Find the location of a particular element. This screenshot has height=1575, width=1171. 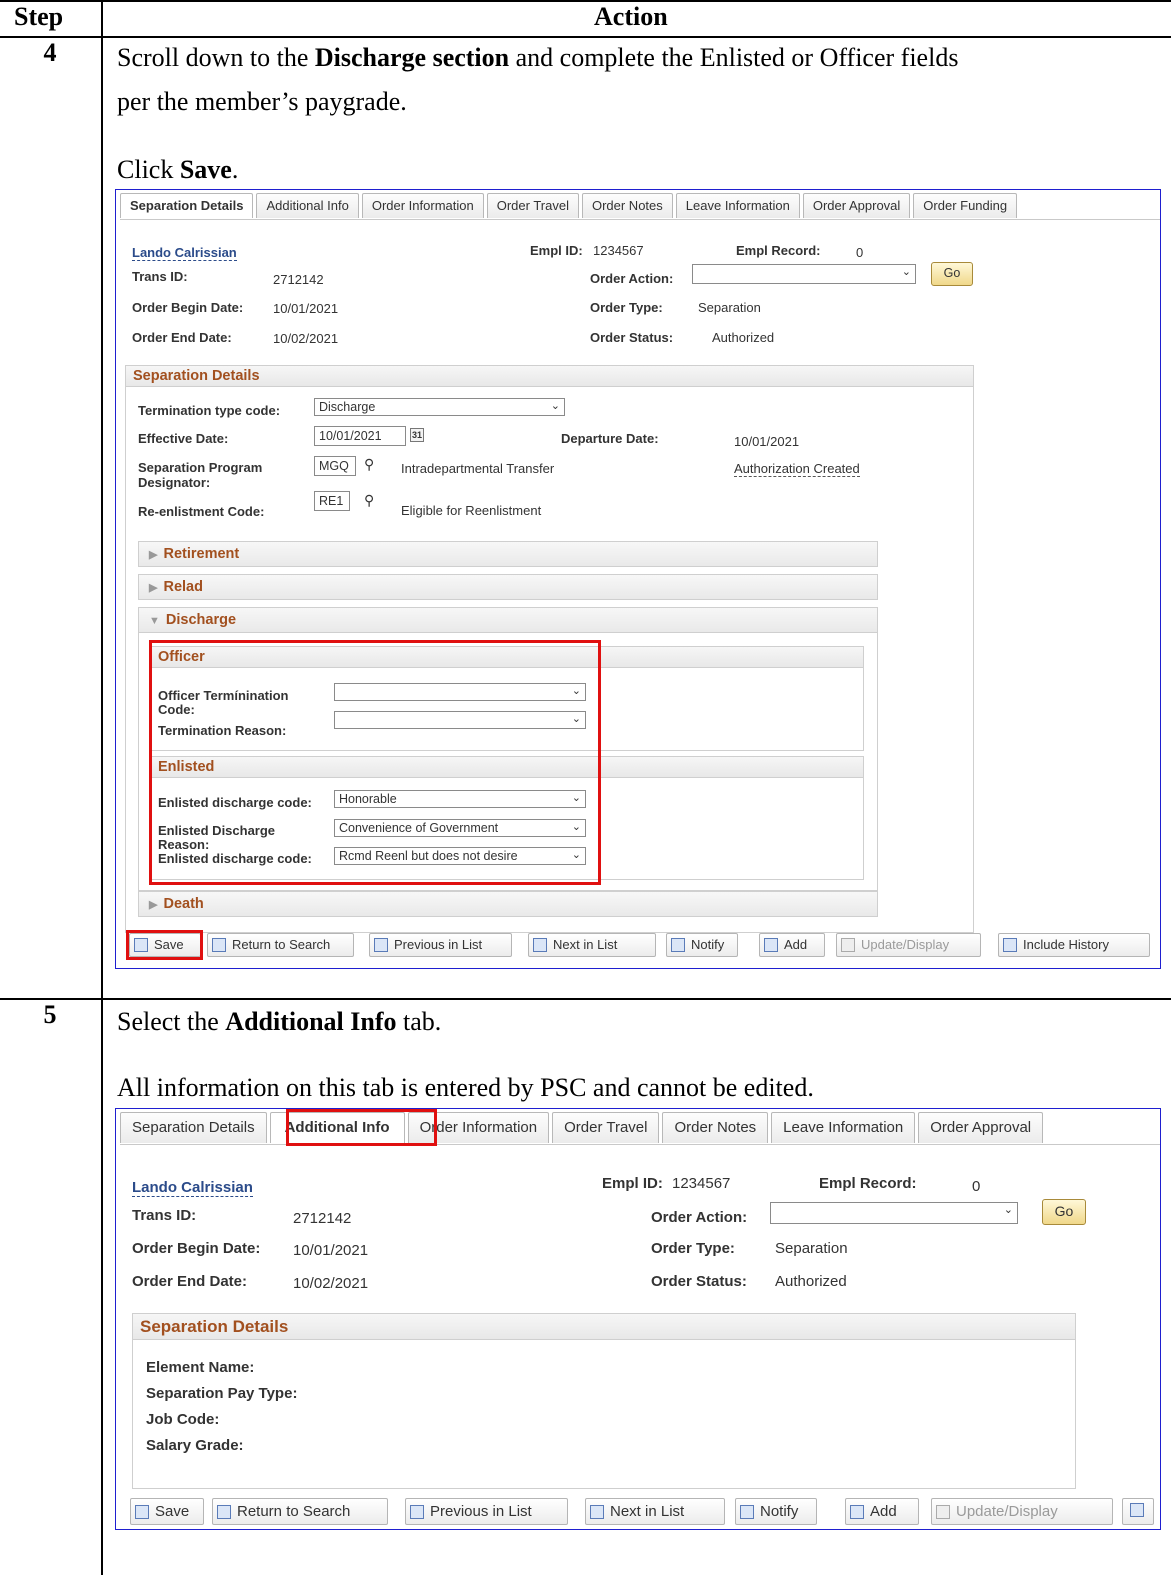

separation-pay-type-label: Separation Pay Type: is located at coordinates (222, 1393).